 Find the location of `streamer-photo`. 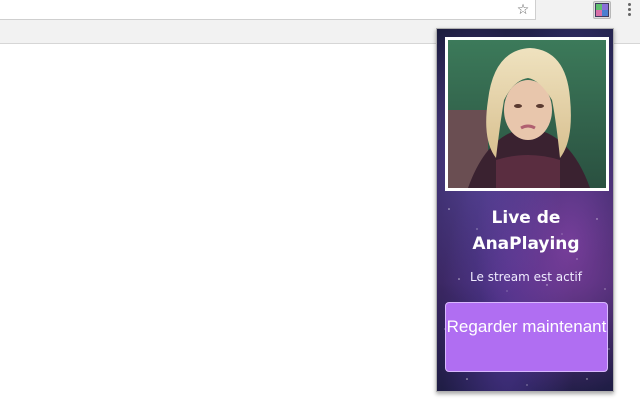

streamer-photo is located at coordinates (527, 114).